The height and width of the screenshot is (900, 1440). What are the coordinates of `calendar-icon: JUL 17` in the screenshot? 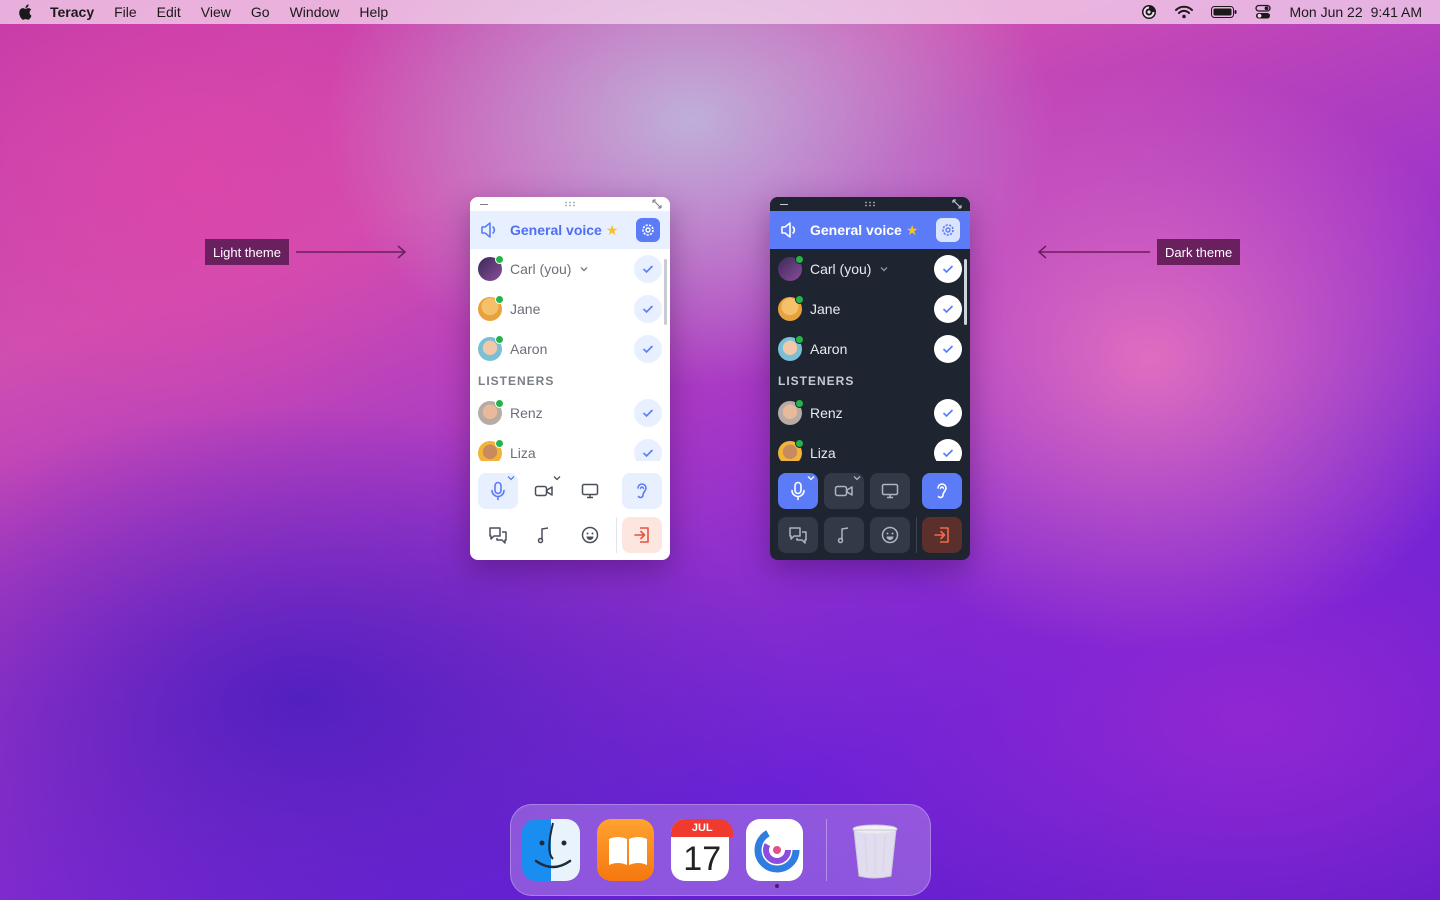 It's located at (702, 850).